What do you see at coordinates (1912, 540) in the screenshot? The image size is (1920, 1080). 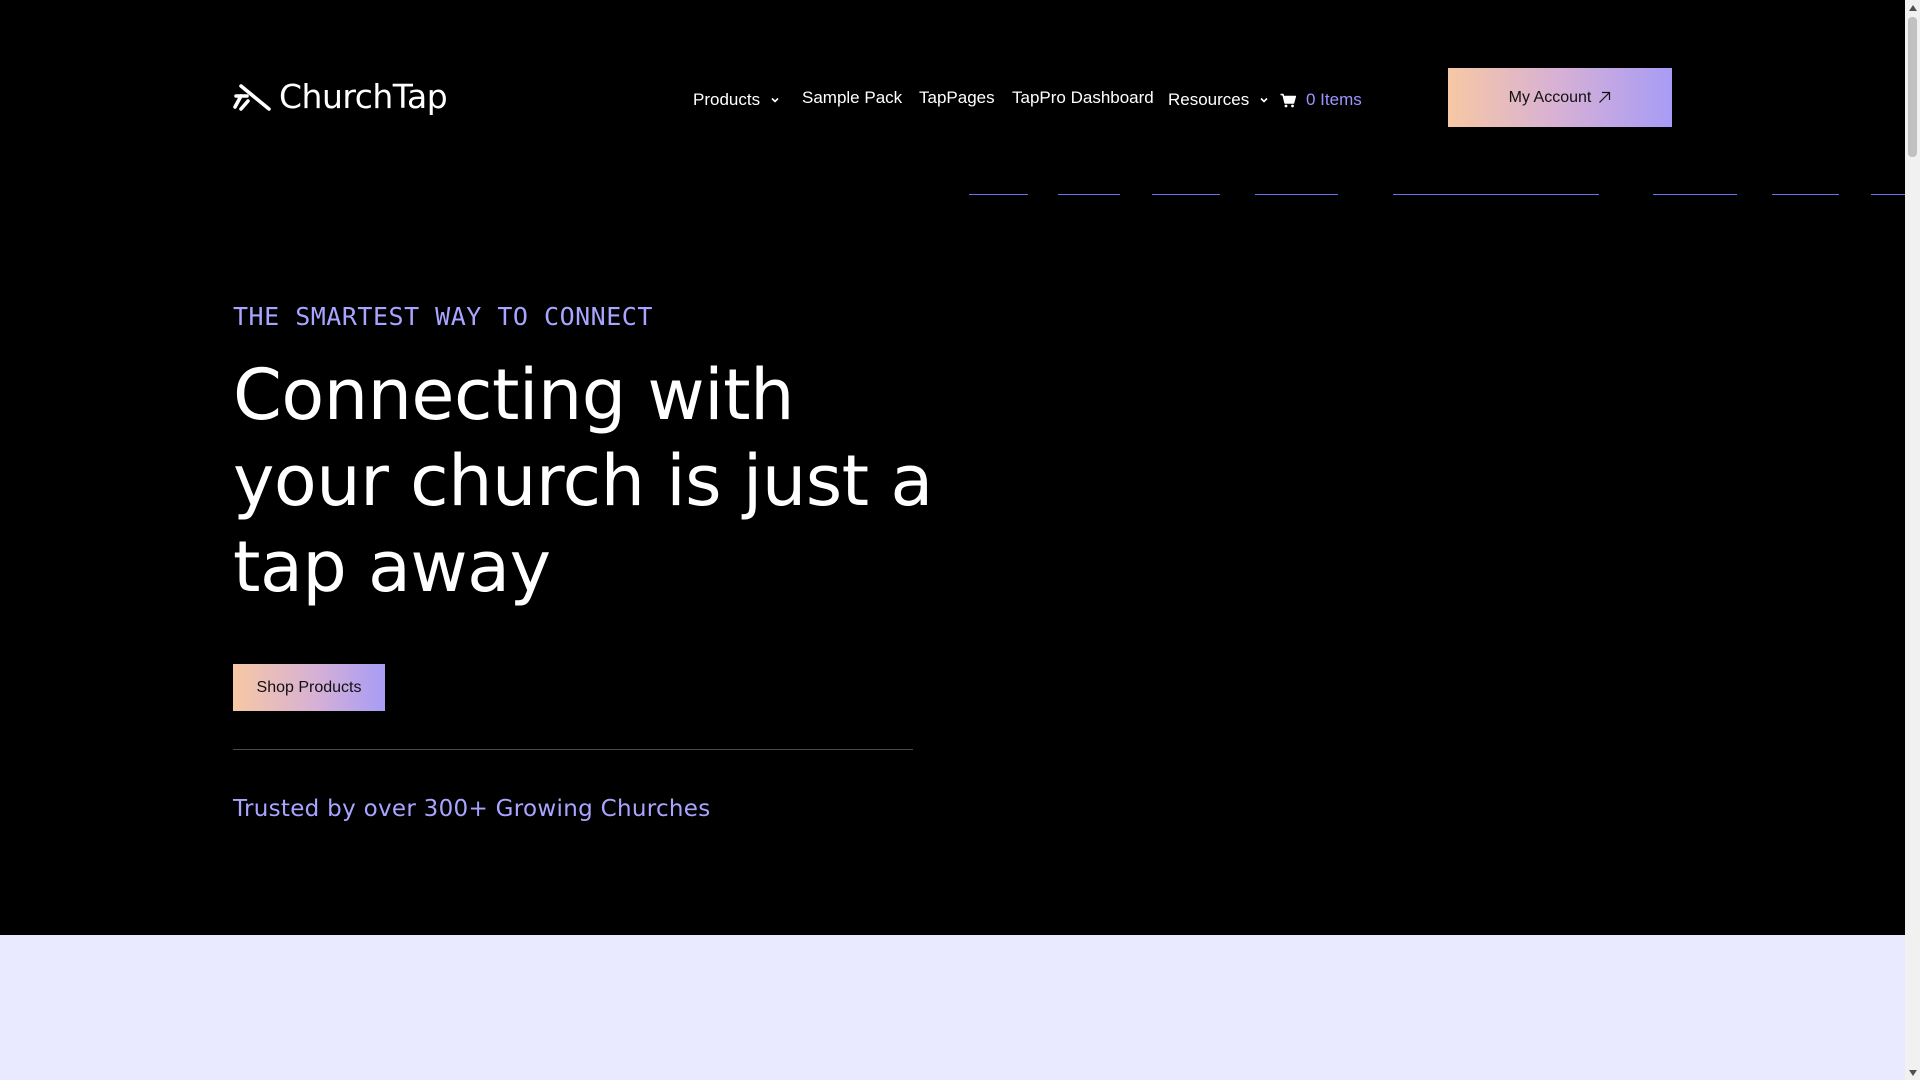 I see `page-scrollbar` at bounding box center [1912, 540].